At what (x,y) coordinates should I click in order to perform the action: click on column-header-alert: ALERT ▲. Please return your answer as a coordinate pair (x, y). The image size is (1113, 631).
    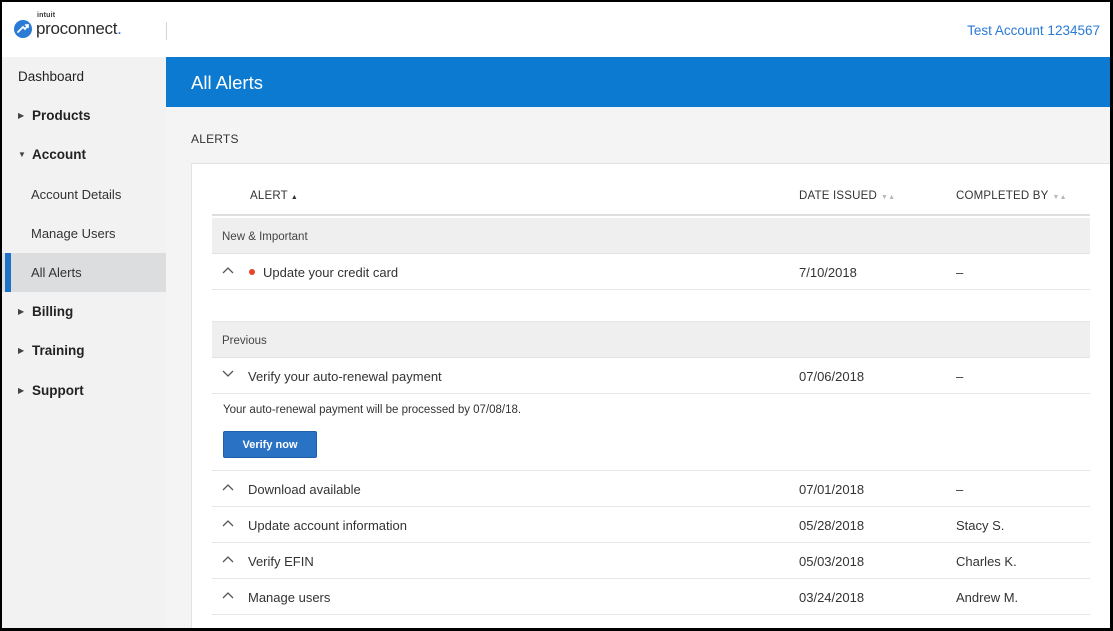
    Looking at the image, I should click on (274, 196).